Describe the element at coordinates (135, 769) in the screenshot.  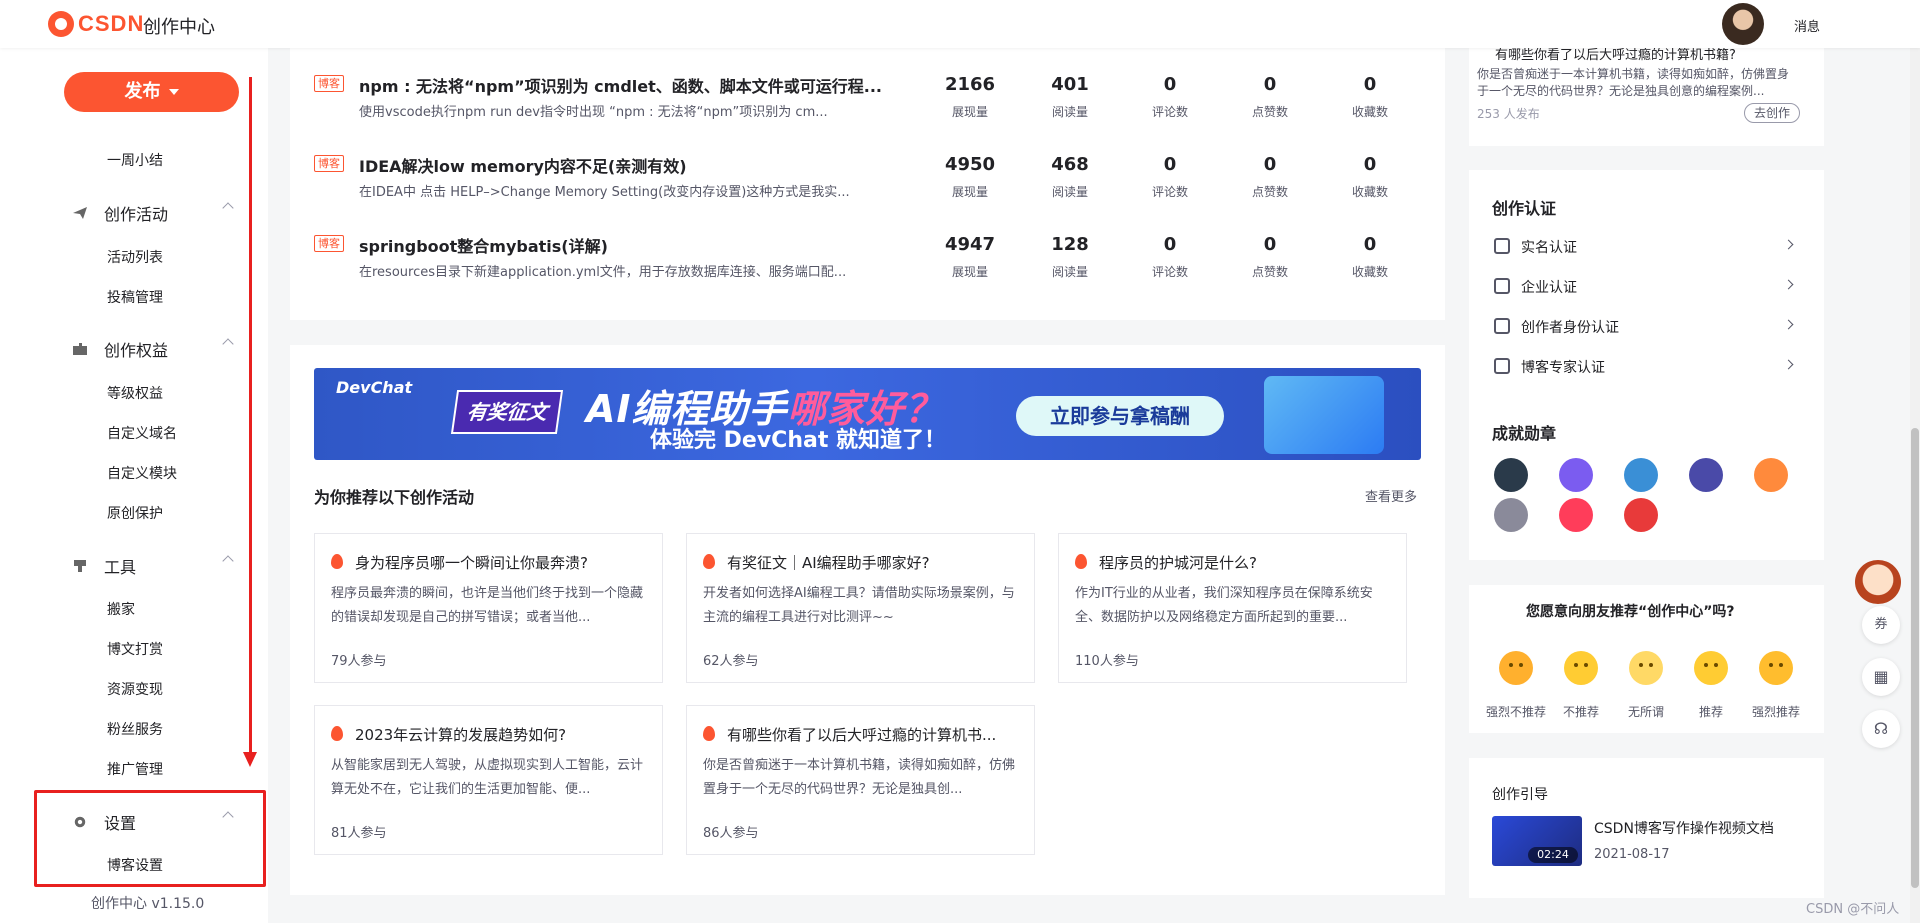
I see `sidebar-item-promotion: 推广管理` at that location.